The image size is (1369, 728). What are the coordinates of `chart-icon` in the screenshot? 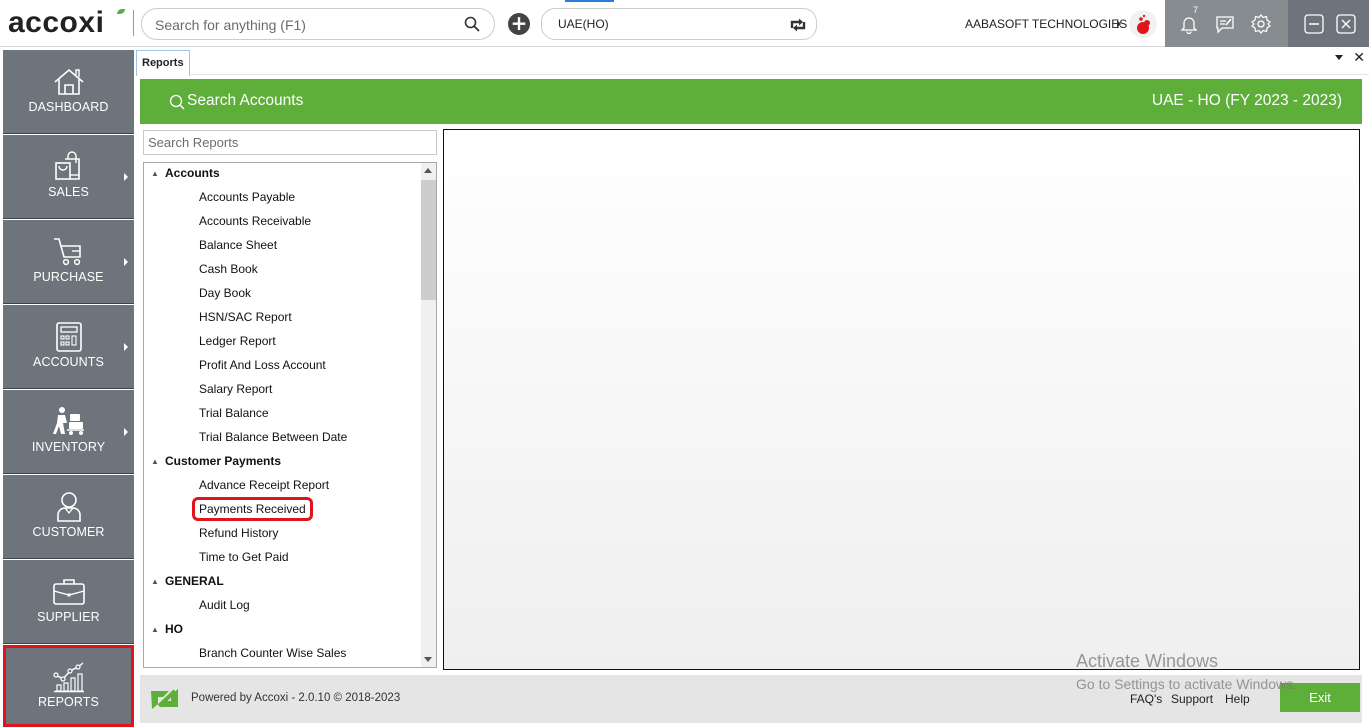 It's located at (68, 677).